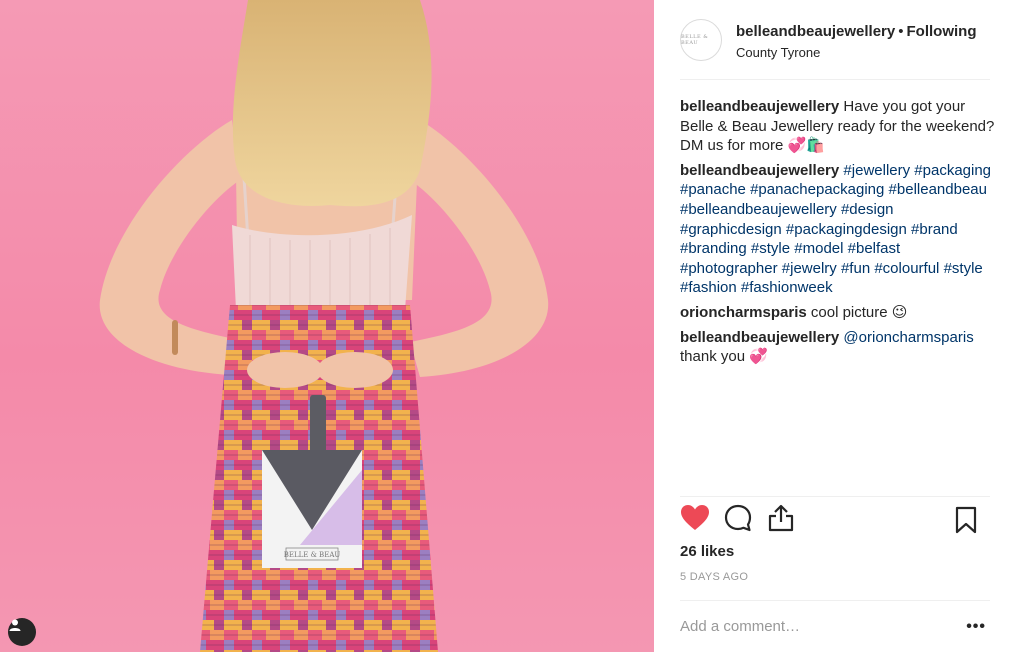 This screenshot has height=652, width=1018. Describe the element at coordinates (818, 248) in the screenshot. I see `hashtag-link: #model` at that location.